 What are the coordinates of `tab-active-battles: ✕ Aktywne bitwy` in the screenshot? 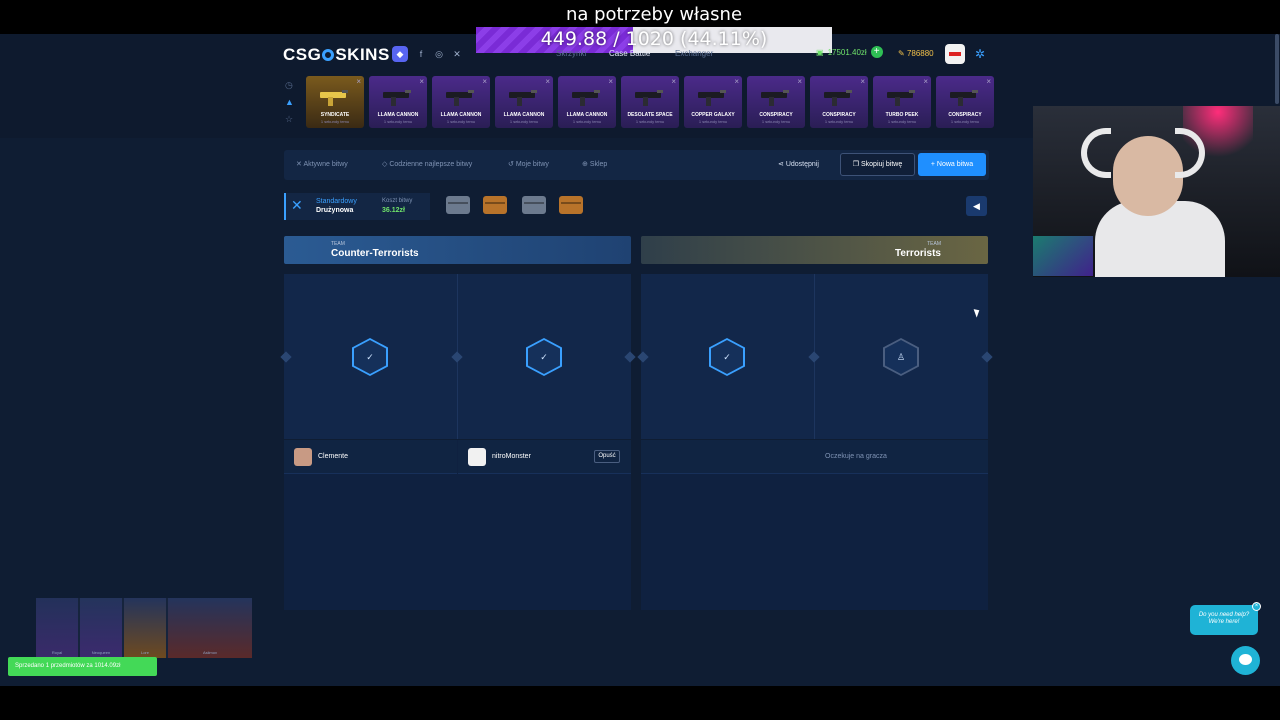 It's located at (322, 164).